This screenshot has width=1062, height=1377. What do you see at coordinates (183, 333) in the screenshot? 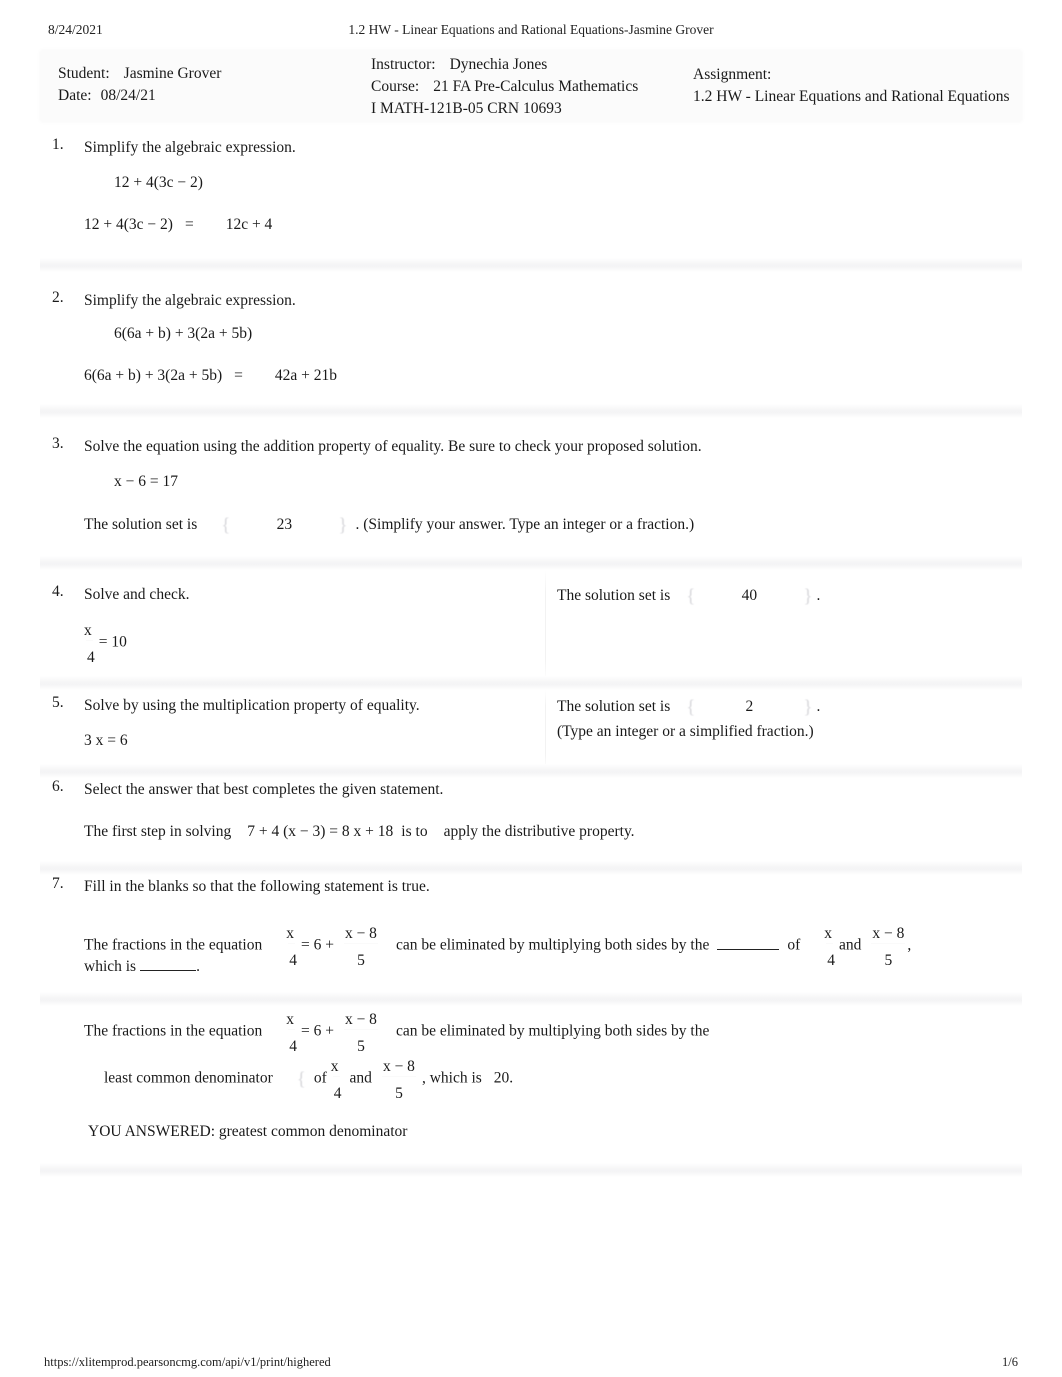
I see `question-2-given: 6(6a + b) + 3(2a + 5b)` at bounding box center [183, 333].